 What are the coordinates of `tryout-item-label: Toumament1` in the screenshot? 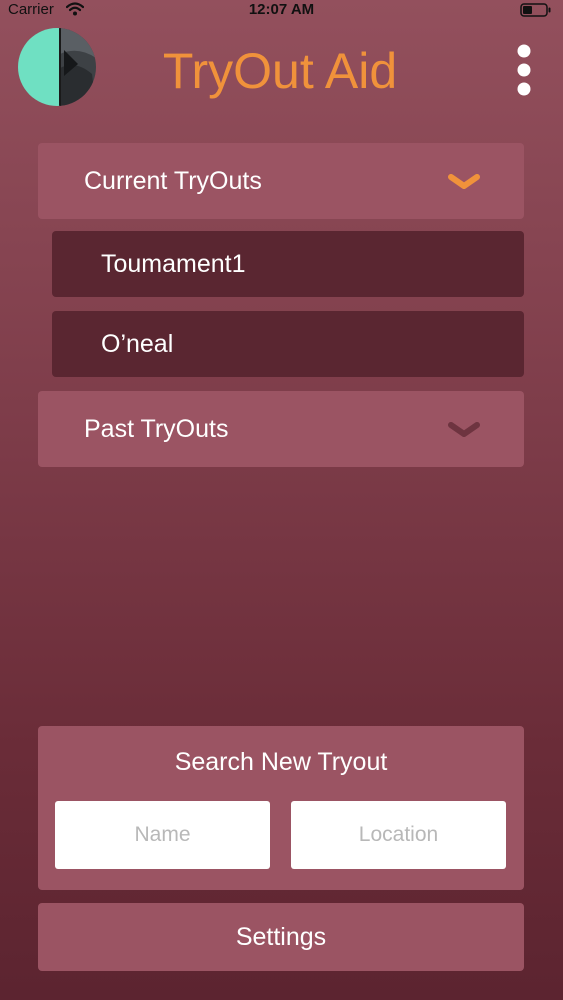 It's located at (173, 264).